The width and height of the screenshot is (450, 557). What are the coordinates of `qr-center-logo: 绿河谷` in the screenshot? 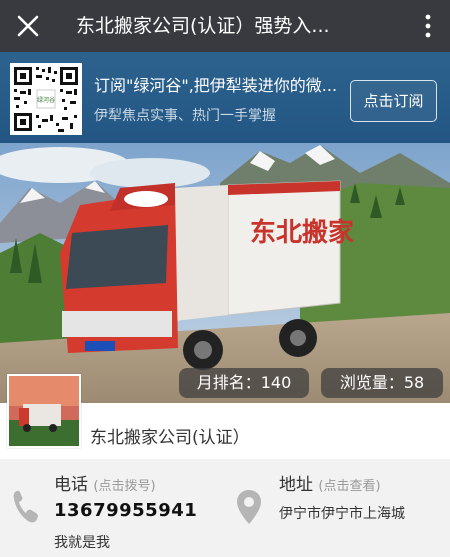 It's located at (46, 100).